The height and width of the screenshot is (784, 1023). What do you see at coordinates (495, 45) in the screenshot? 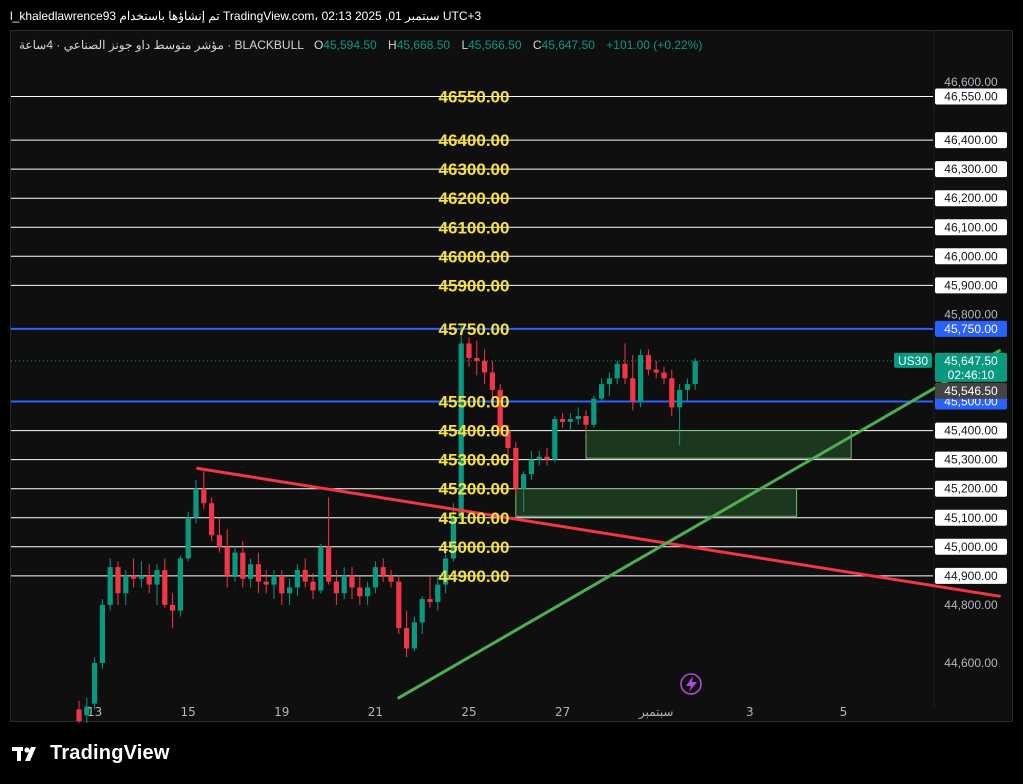
I see `low-value: 45,566.50` at bounding box center [495, 45].